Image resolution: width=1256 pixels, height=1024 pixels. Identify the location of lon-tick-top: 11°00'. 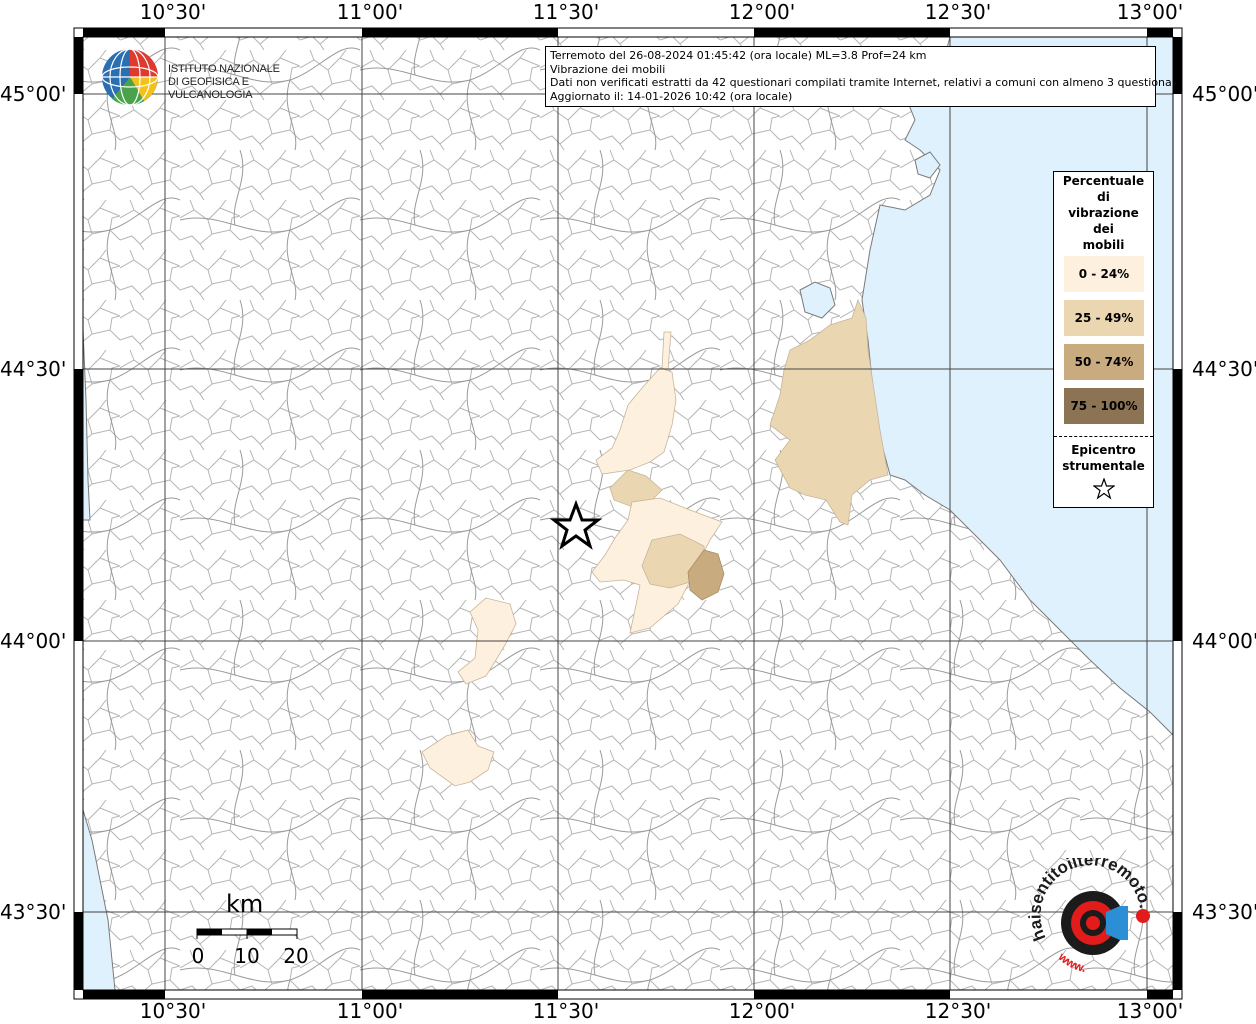
(370, 12).